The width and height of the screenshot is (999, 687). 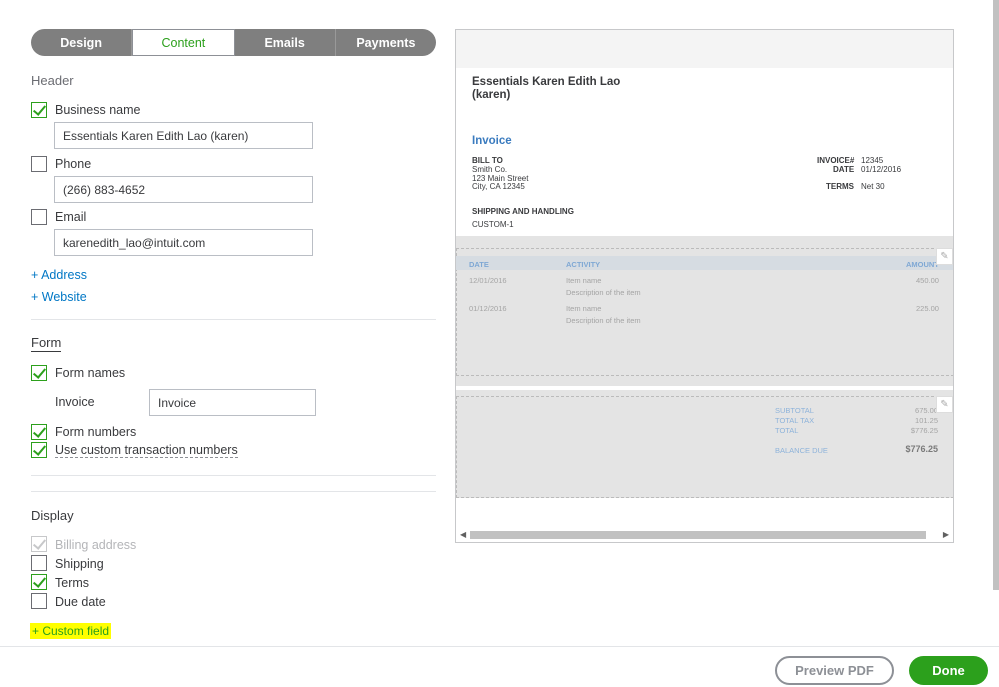 What do you see at coordinates (232, 402) in the screenshot?
I see `invoice-name-input: Invoice` at bounding box center [232, 402].